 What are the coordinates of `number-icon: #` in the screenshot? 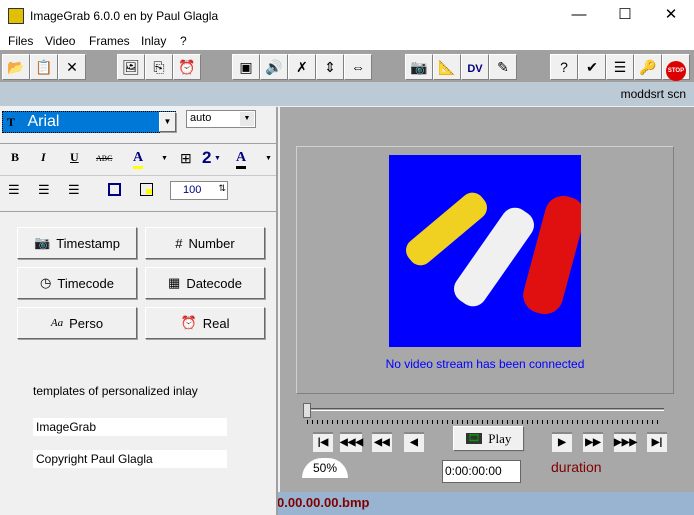 It's located at (179, 243).